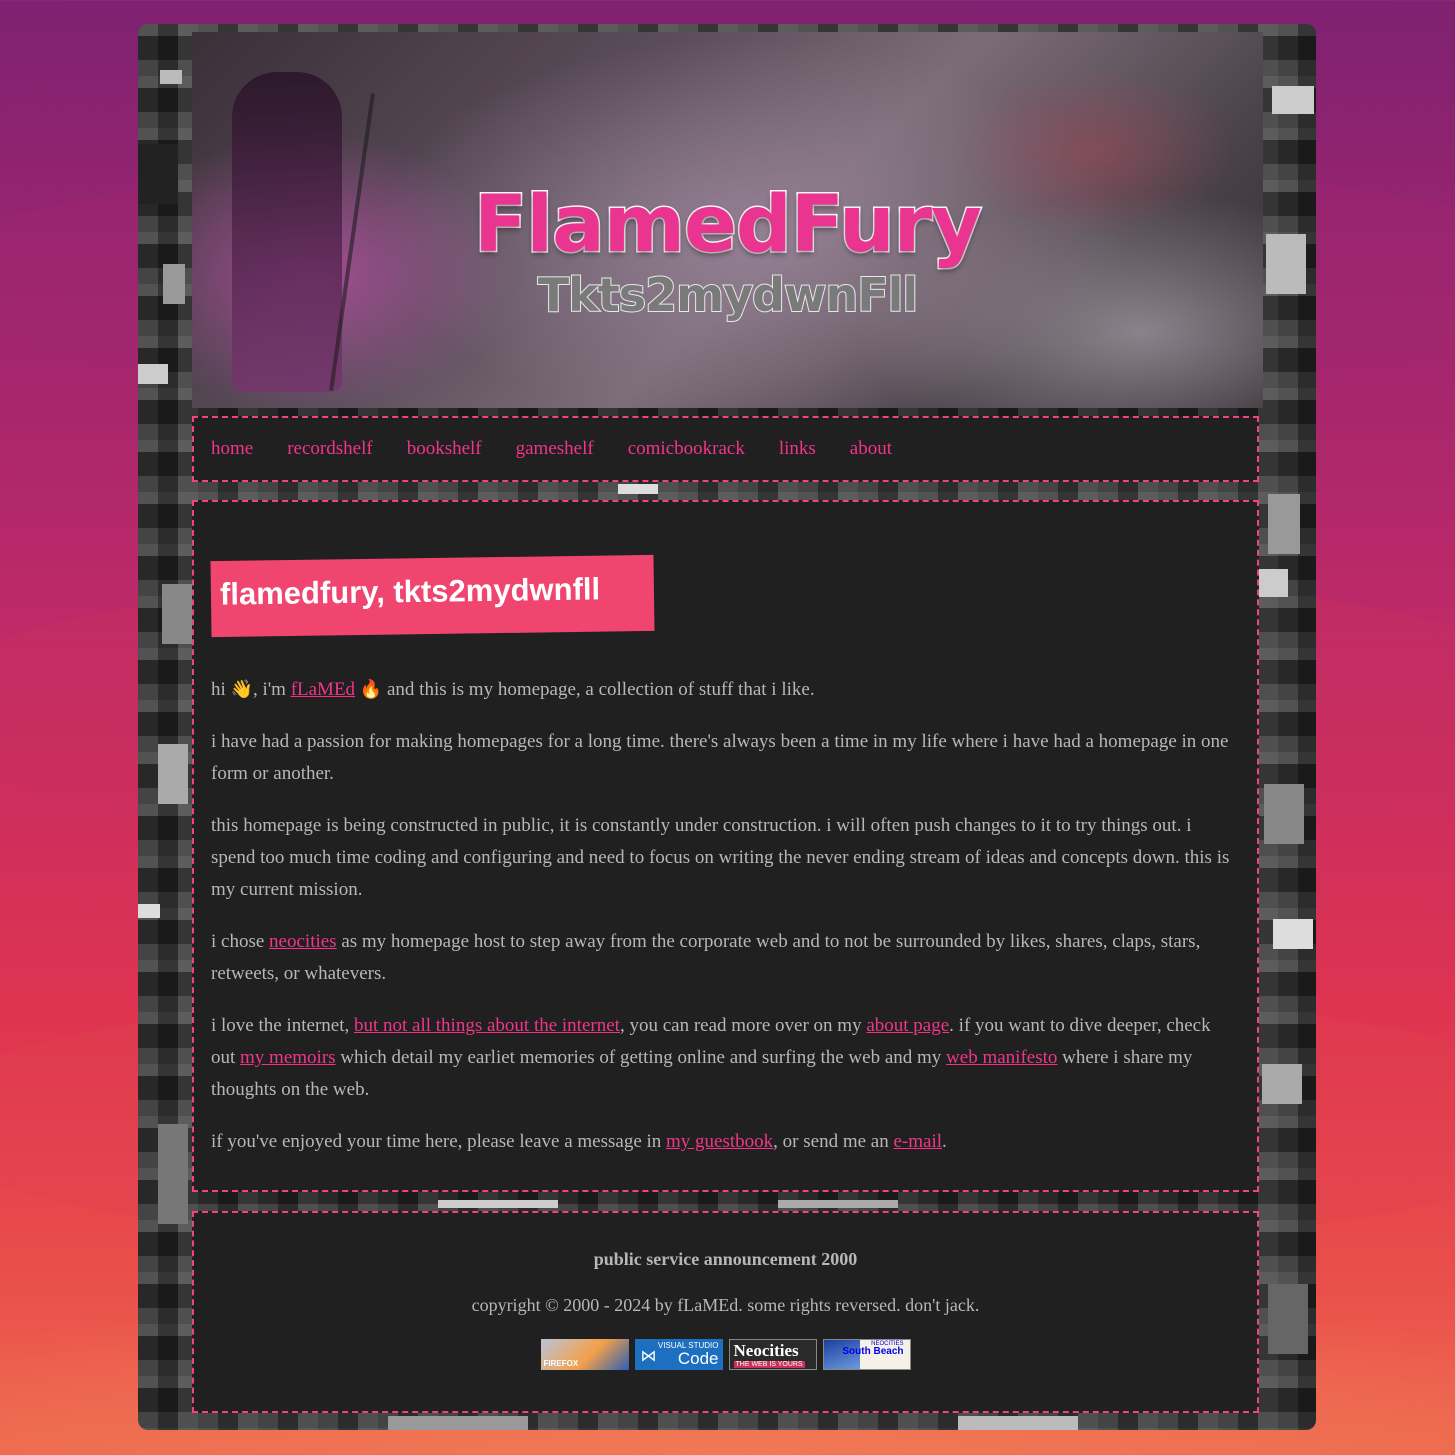 The height and width of the screenshot is (1455, 1455). What do you see at coordinates (728, 225) in the screenshot?
I see `site-logo-title: FlamedFury` at bounding box center [728, 225].